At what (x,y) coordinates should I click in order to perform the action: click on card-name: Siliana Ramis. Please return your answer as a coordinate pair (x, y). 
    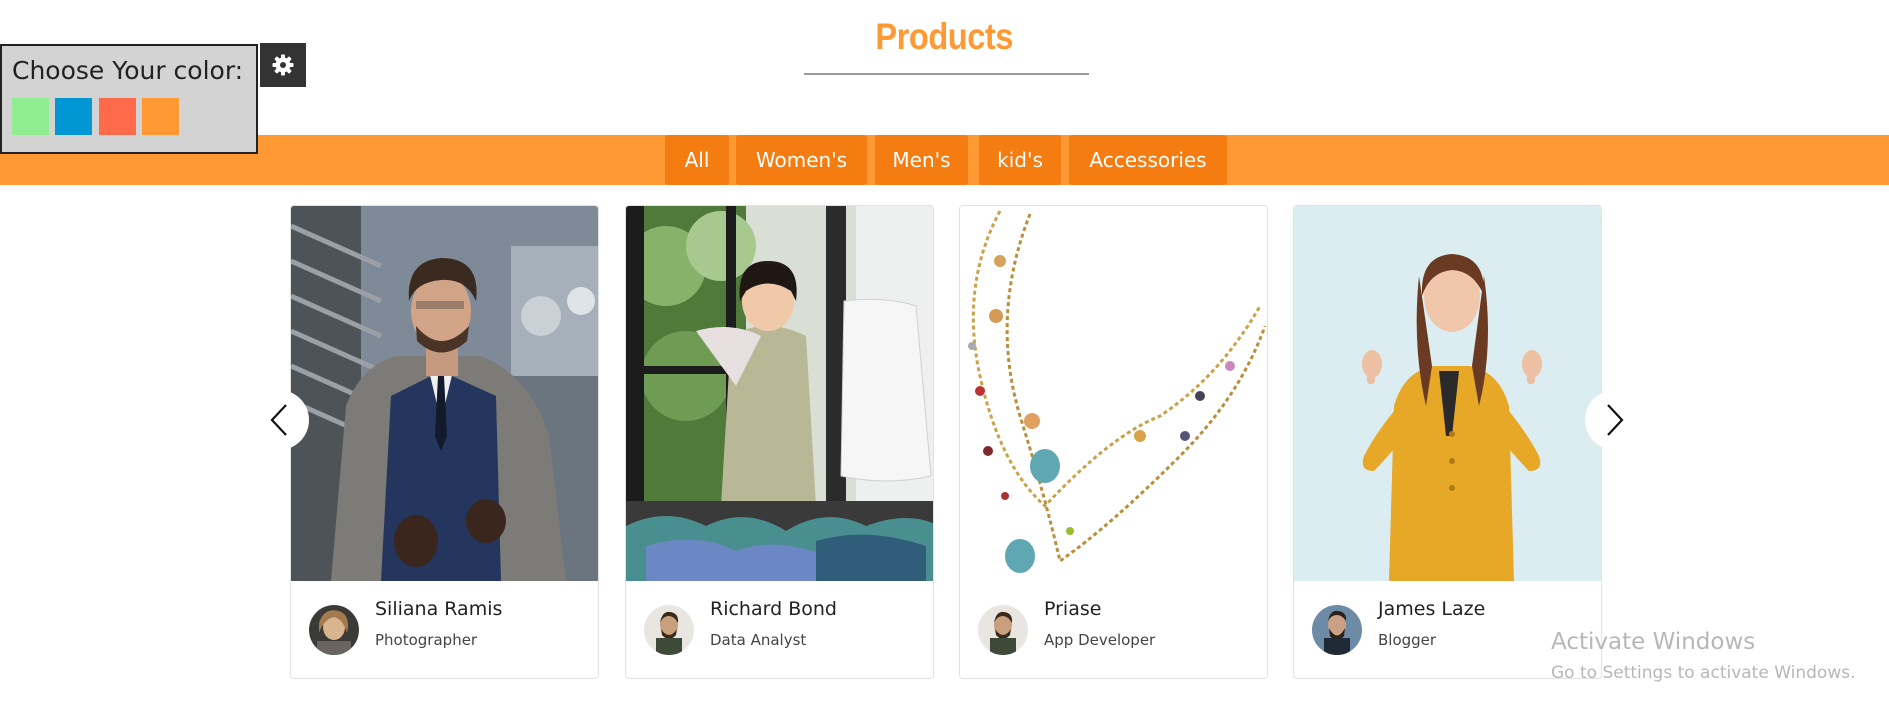
    Looking at the image, I should click on (439, 609).